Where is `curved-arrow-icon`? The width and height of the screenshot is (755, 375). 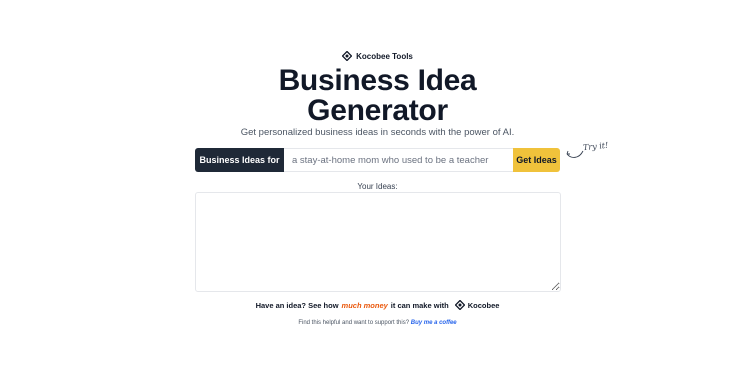 curved-arrow-icon is located at coordinates (575, 154).